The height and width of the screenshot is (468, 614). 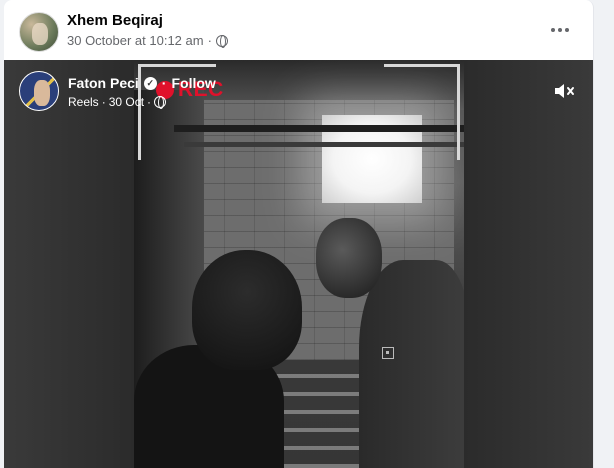 I want to click on post-author-name: Xhem Beqiraj, so click(x=115, y=20).